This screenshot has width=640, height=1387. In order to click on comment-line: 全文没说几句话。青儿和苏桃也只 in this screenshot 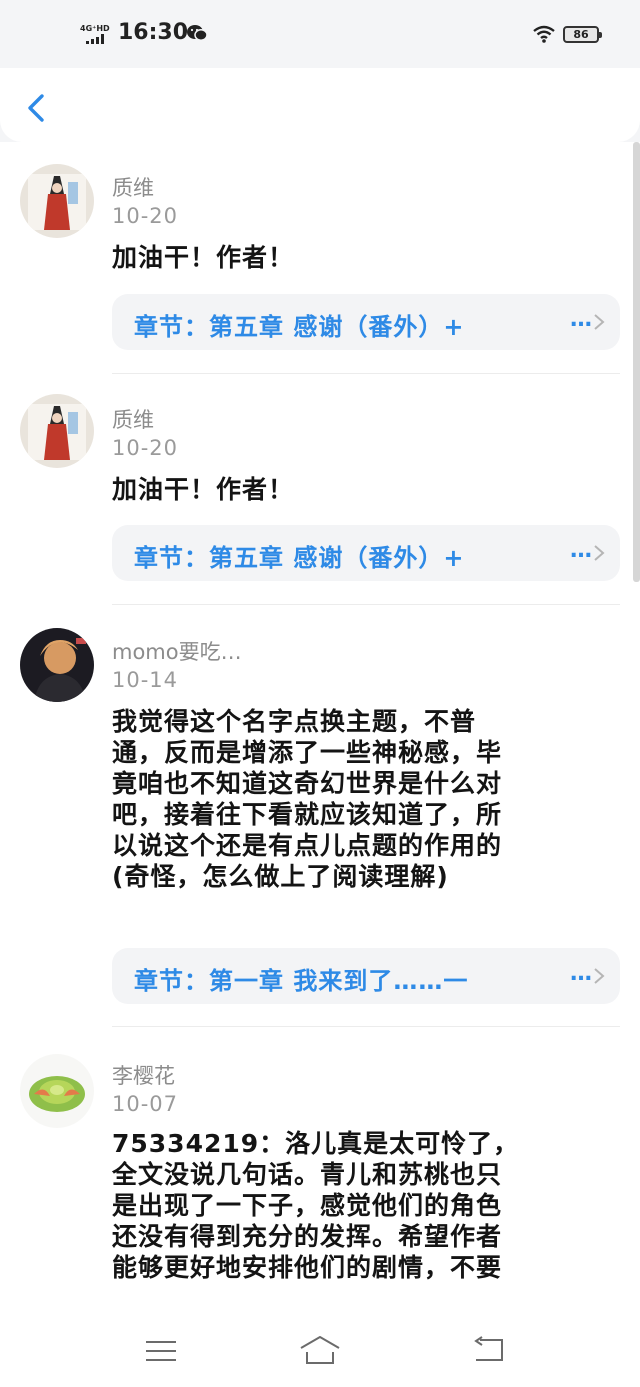, I will do `click(307, 1174)`.